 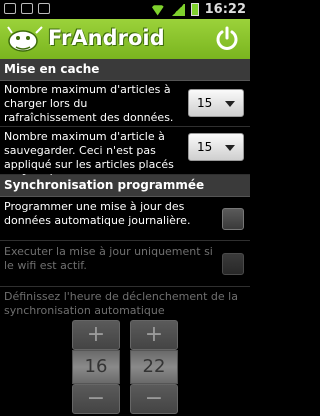 I want to click on battery-icon, so click(x=194, y=9).